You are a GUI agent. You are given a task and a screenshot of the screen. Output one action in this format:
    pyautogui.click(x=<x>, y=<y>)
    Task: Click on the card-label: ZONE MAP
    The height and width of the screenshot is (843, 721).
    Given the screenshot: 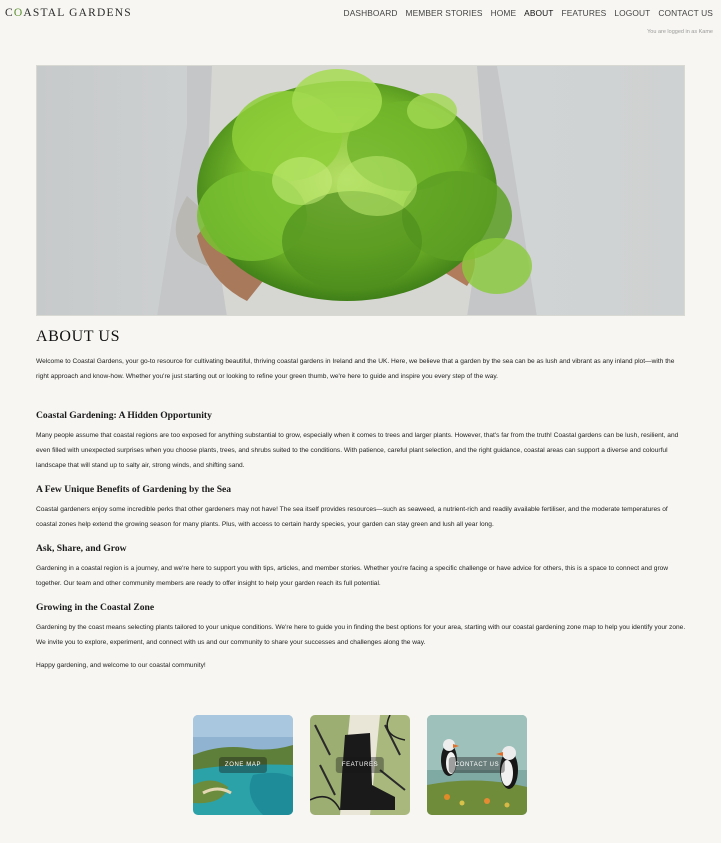 What is the action you would take?
    pyautogui.click(x=243, y=765)
    